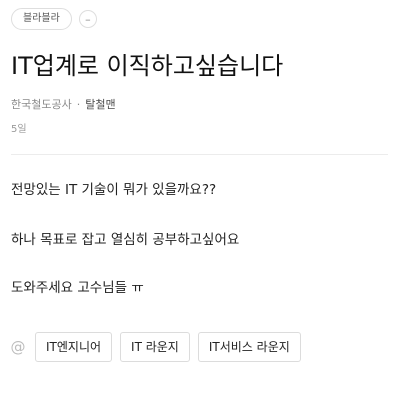 The height and width of the screenshot is (400, 400). What do you see at coordinates (18, 347) in the screenshot?
I see `at-icon: @` at bounding box center [18, 347].